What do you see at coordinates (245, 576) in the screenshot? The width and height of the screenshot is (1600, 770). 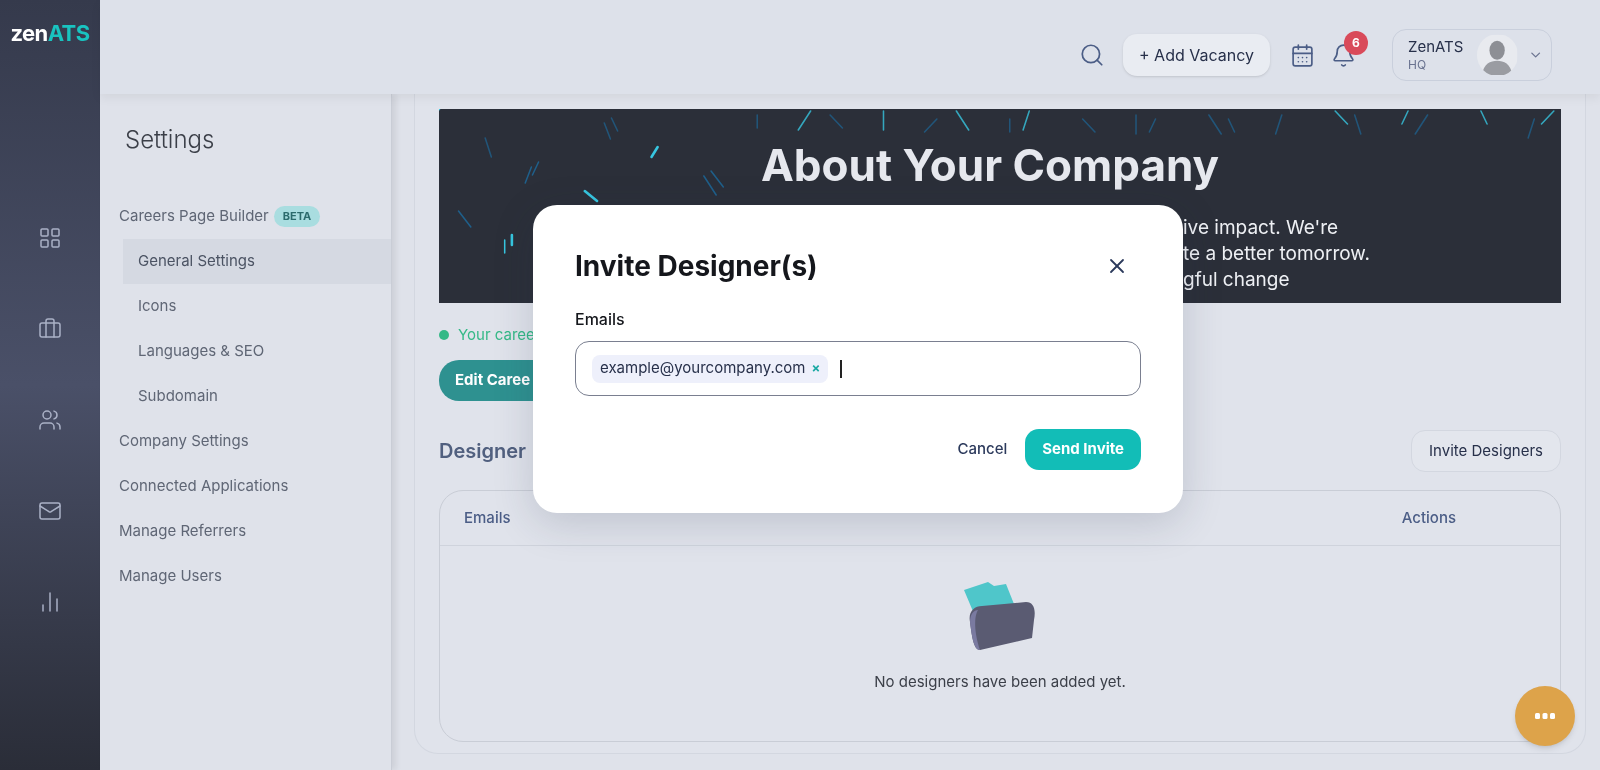 I see `nav-item: Manage Users` at bounding box center [245, 576].